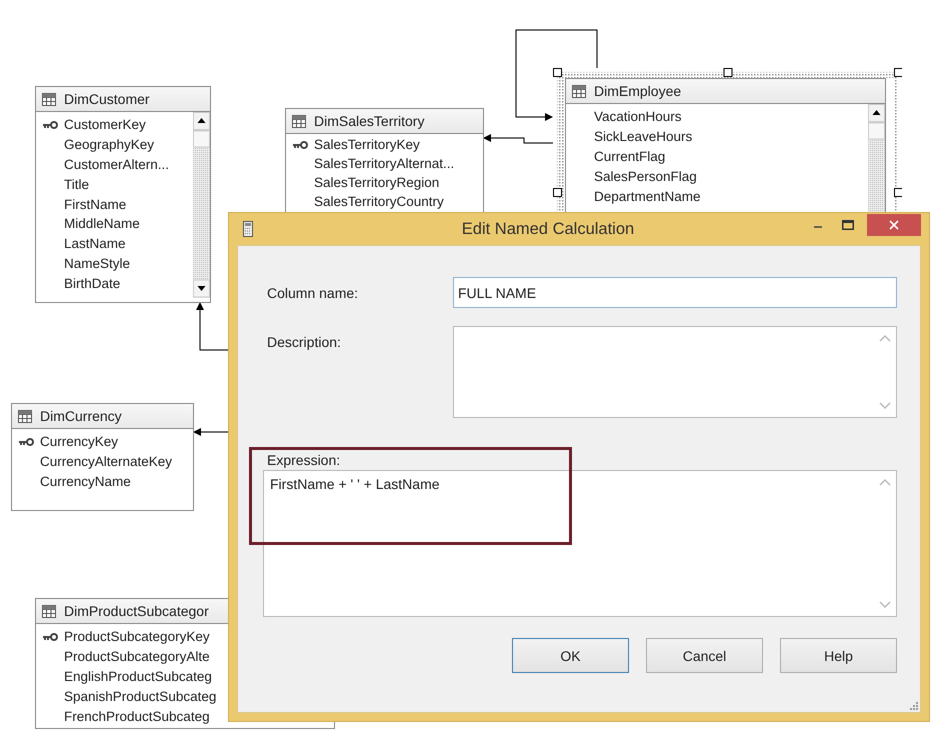 This screenshot has width=945, height=737. Describe the element at coordinates (92, 283) in the screenshot. I see `column-name: BirthDate` at that location.